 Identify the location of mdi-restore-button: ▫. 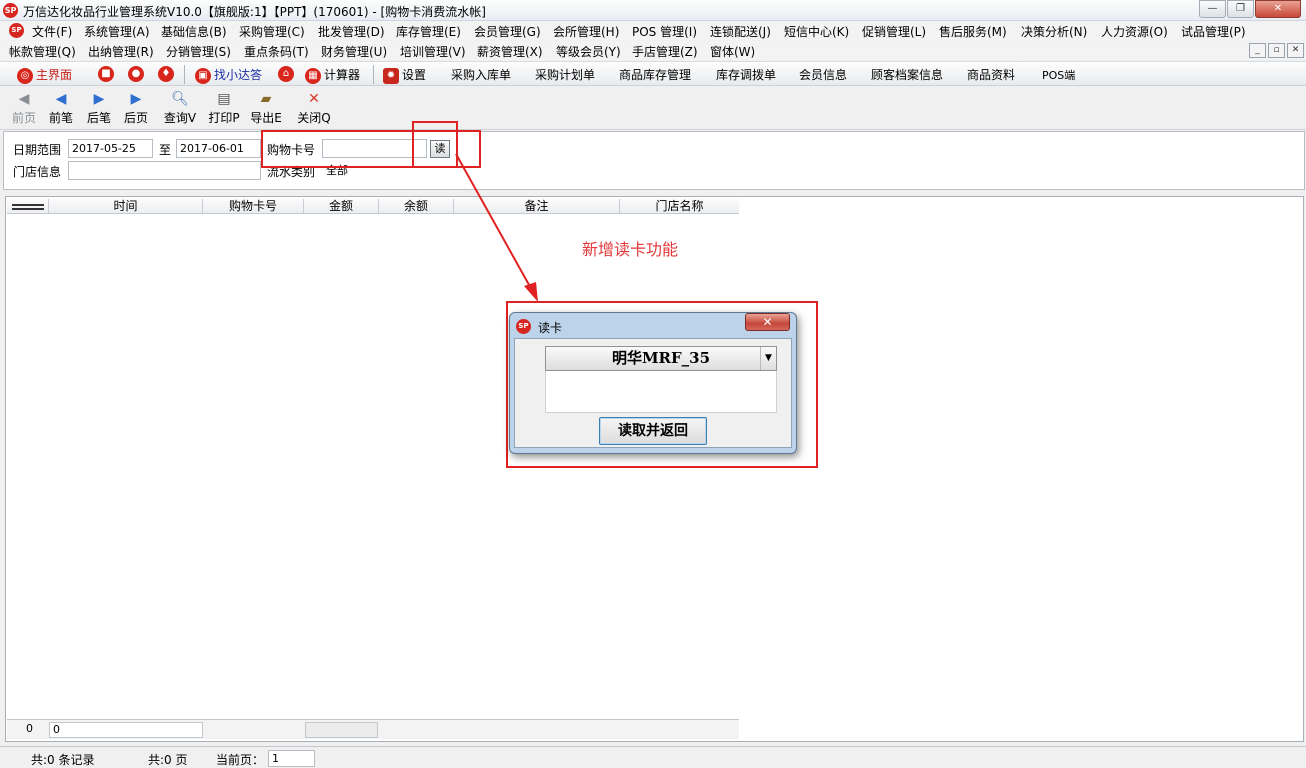
(1276, 50).